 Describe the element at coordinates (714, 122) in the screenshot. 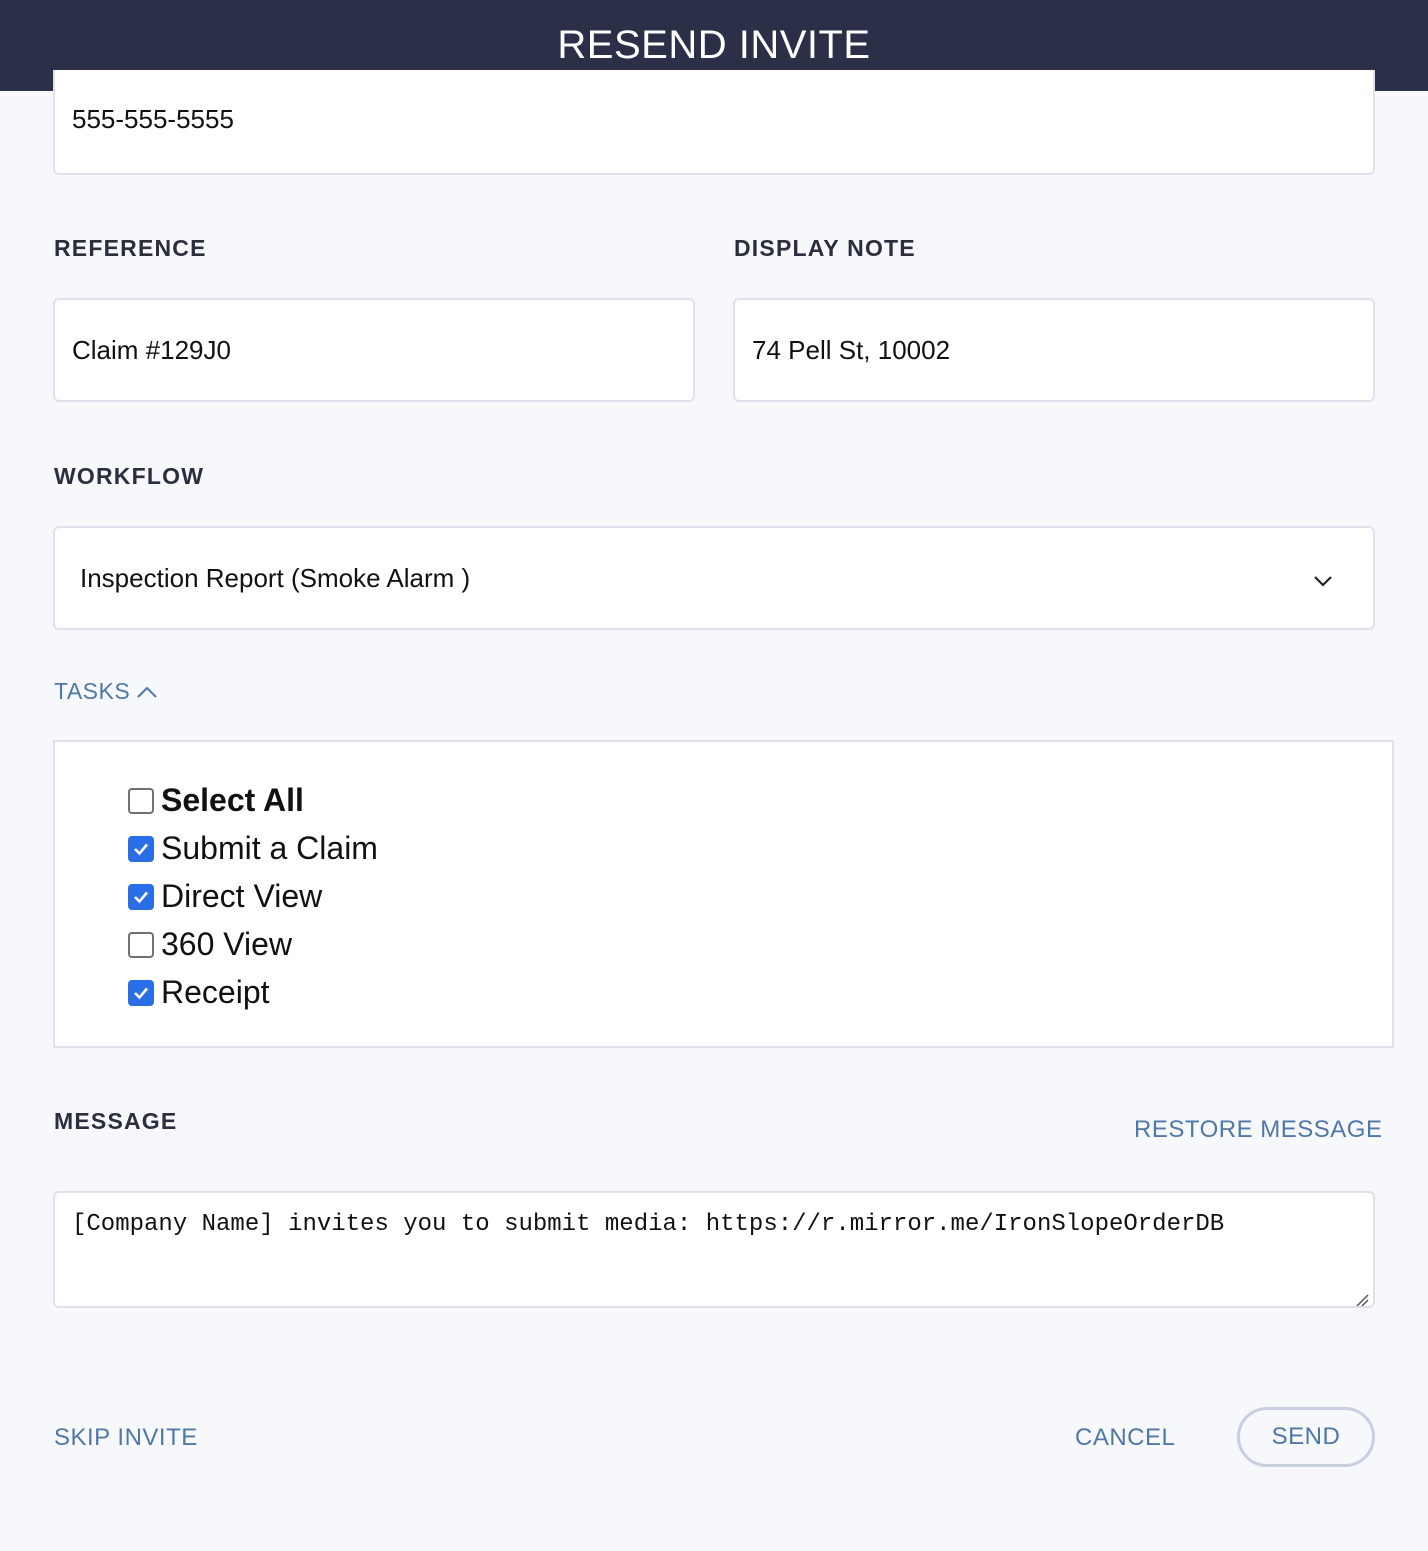

I see `phone-input: 555-555-5555` at that location.